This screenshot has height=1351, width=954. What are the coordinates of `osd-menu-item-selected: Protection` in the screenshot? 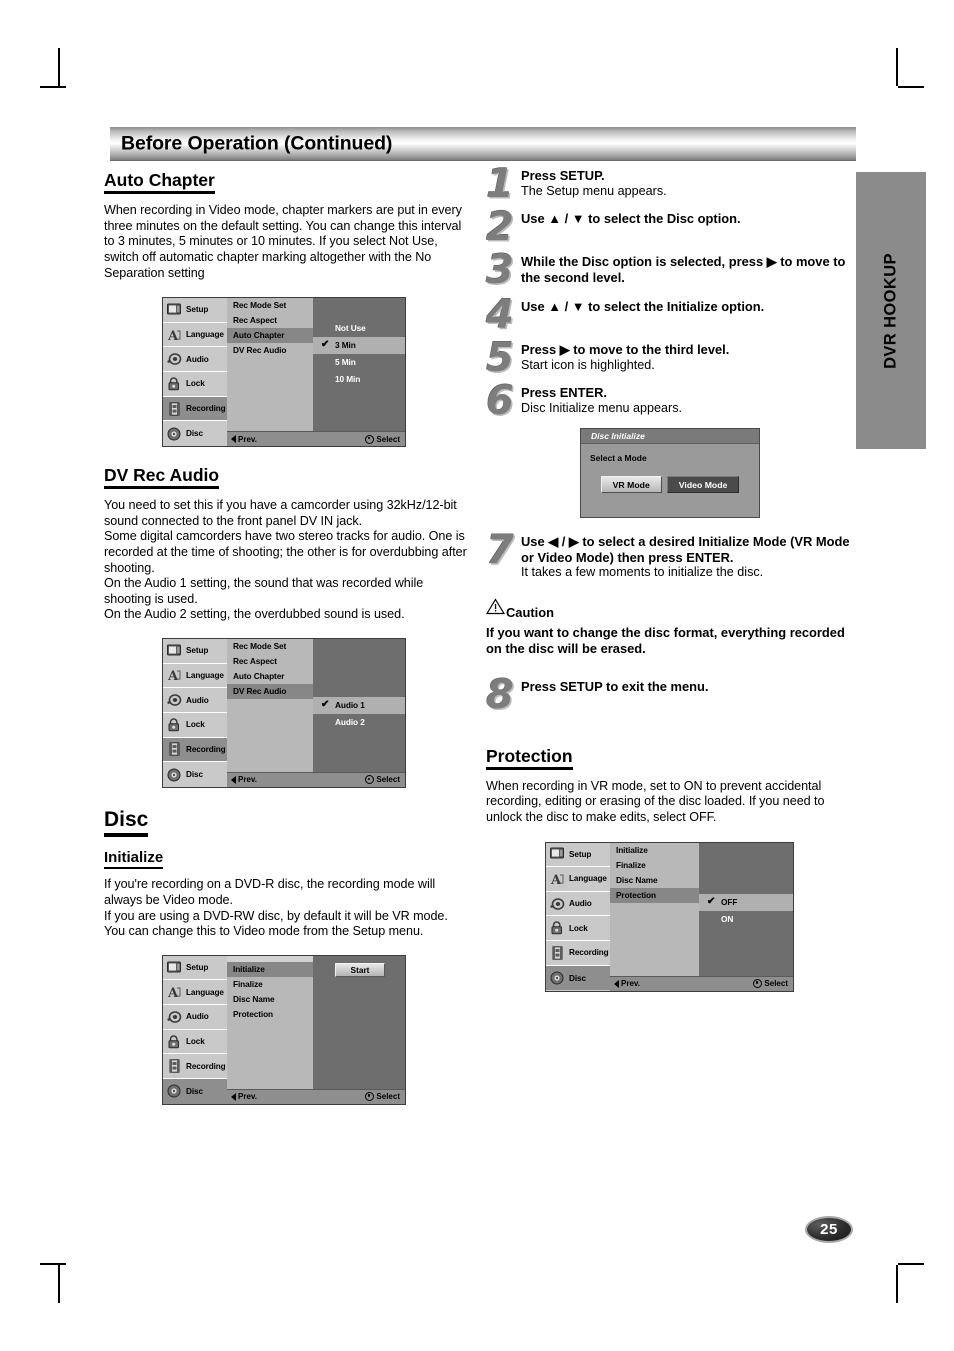 It's located at (654, 895).